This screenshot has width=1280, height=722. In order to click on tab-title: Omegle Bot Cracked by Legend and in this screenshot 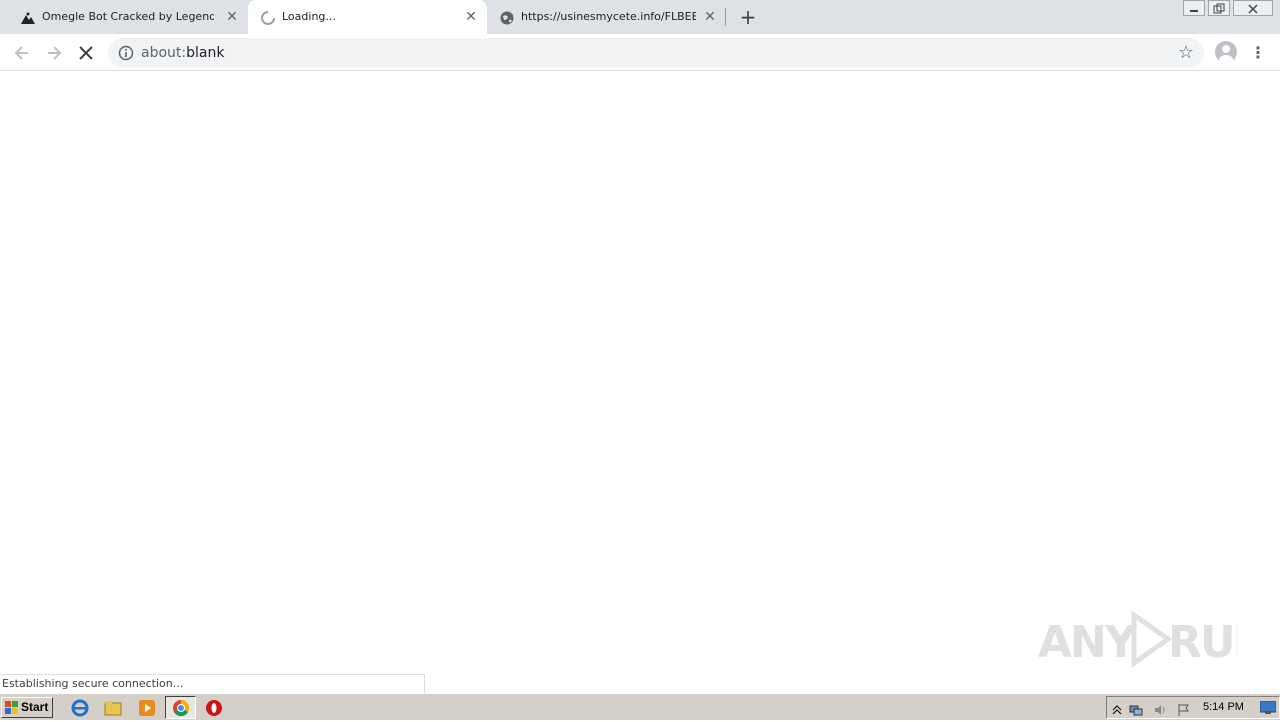, I will do `click(128, 16)`.